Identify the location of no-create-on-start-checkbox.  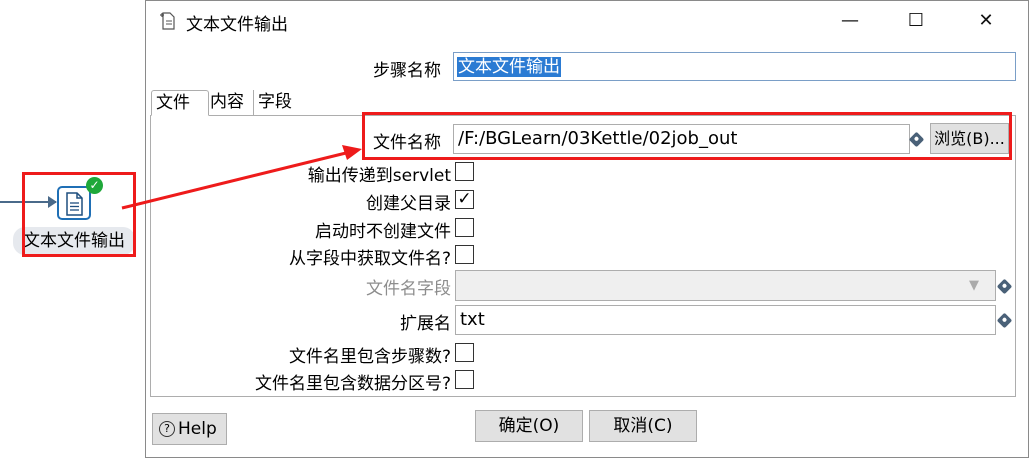
(464, 227).